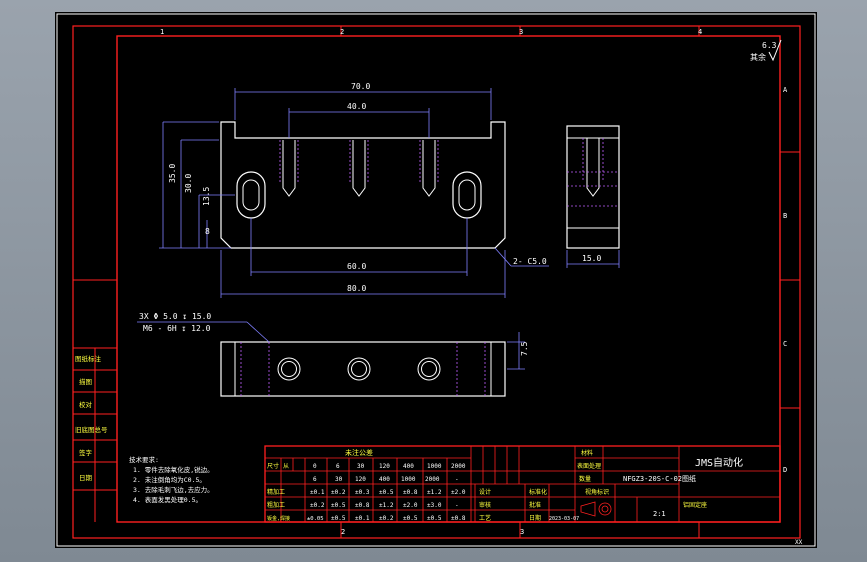 Image resolution: width=867 pixels, height=562 pixels. I want to click on zone-letter-c: C, so click(785, 344).